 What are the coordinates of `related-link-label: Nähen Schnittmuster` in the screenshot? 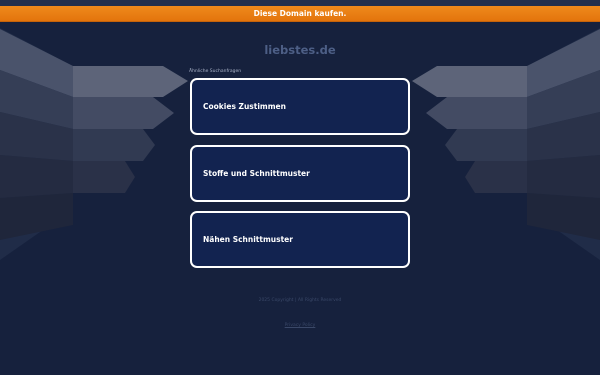 It's located at (248, 239).